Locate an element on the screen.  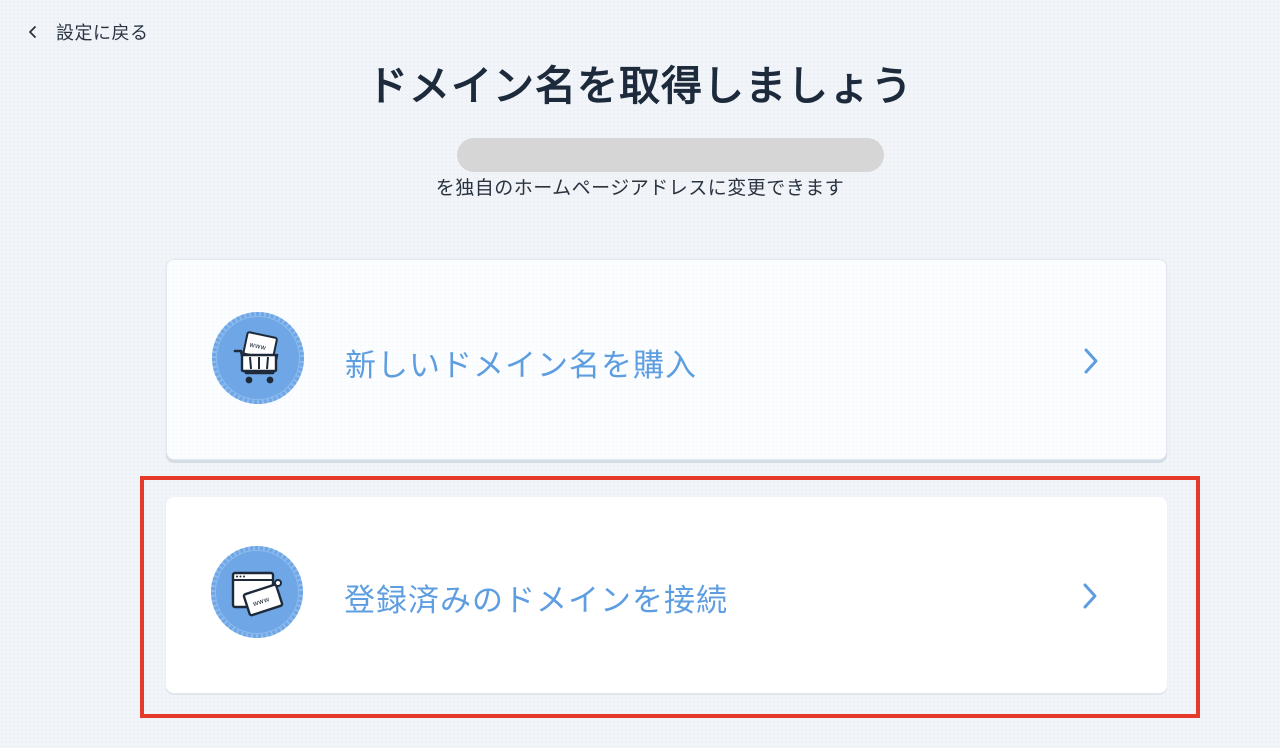
back-to-settings-link: 設定に戻る is located at coordinates (85, 32).